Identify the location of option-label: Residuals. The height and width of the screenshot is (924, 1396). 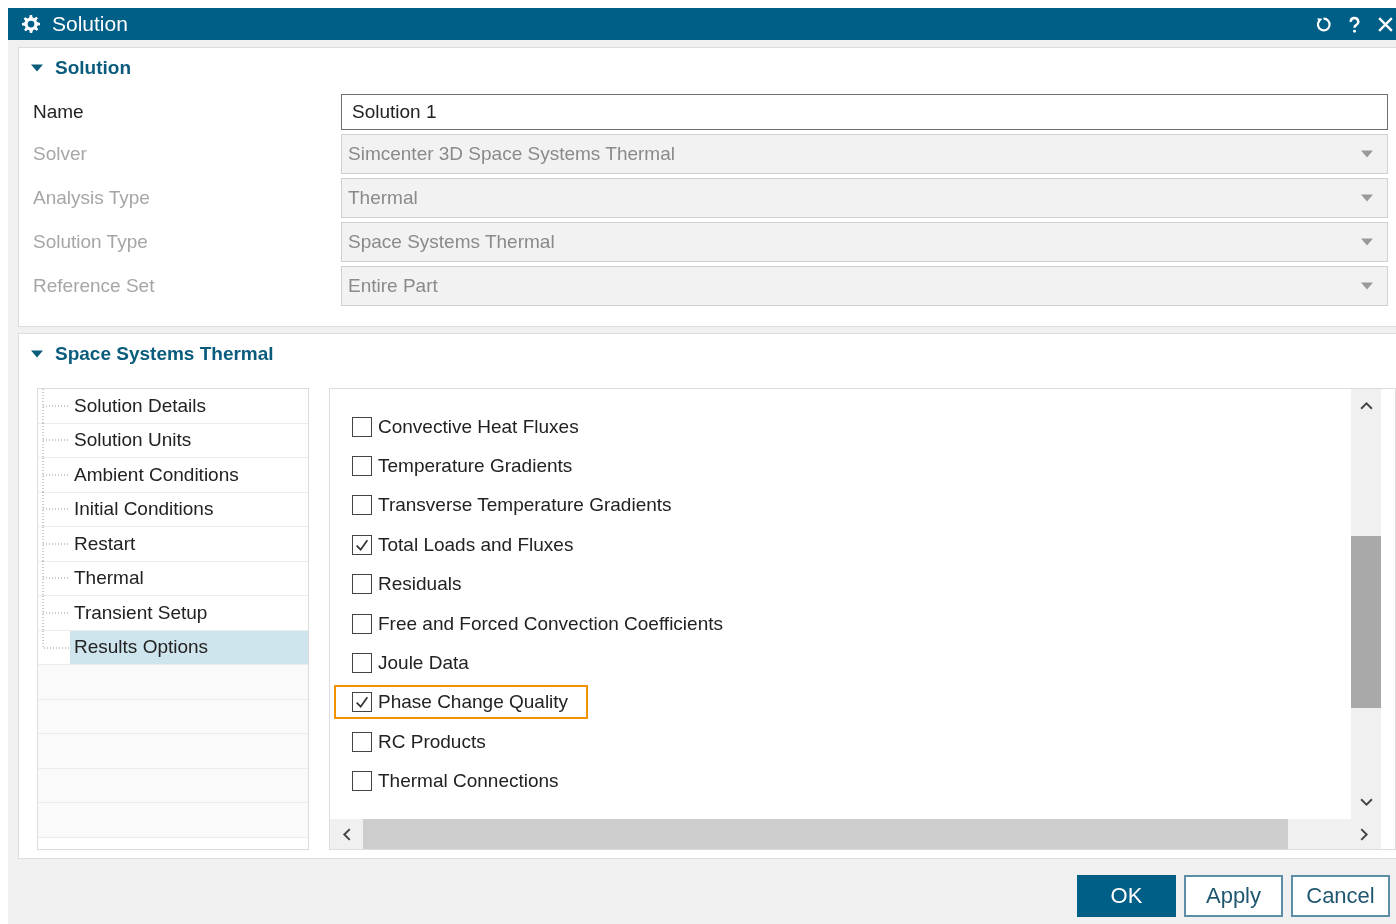
(420, 584).